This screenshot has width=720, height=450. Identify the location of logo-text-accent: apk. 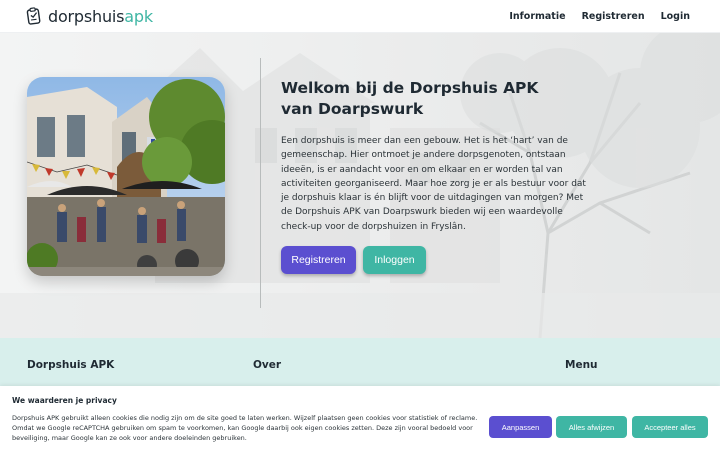
(138, 16).